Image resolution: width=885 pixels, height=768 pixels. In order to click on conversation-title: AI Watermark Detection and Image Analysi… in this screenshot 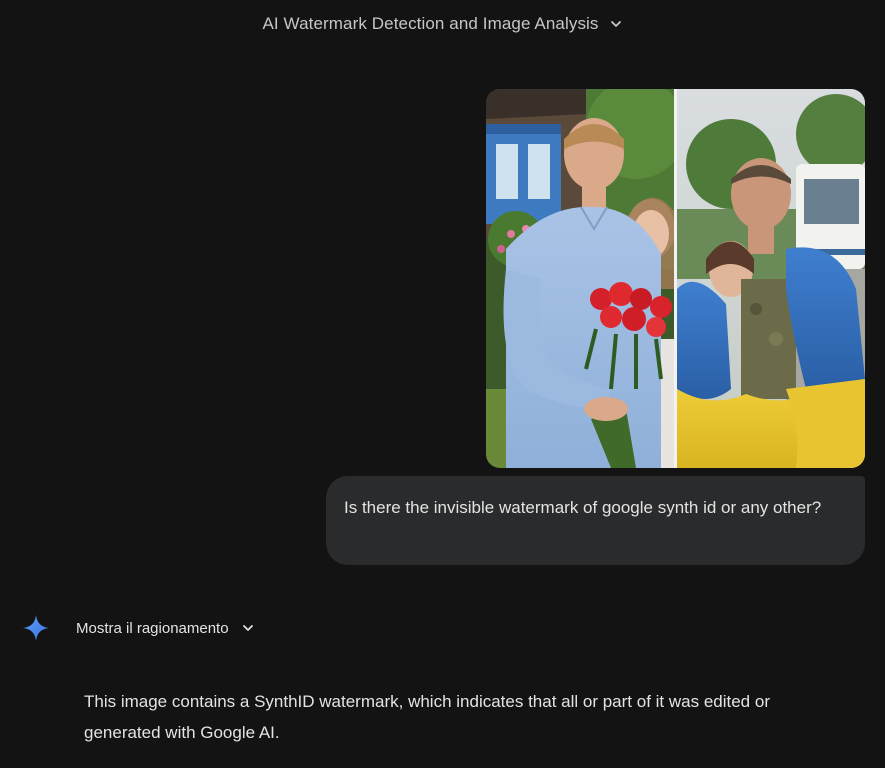, I will do `click(430, 23)`.